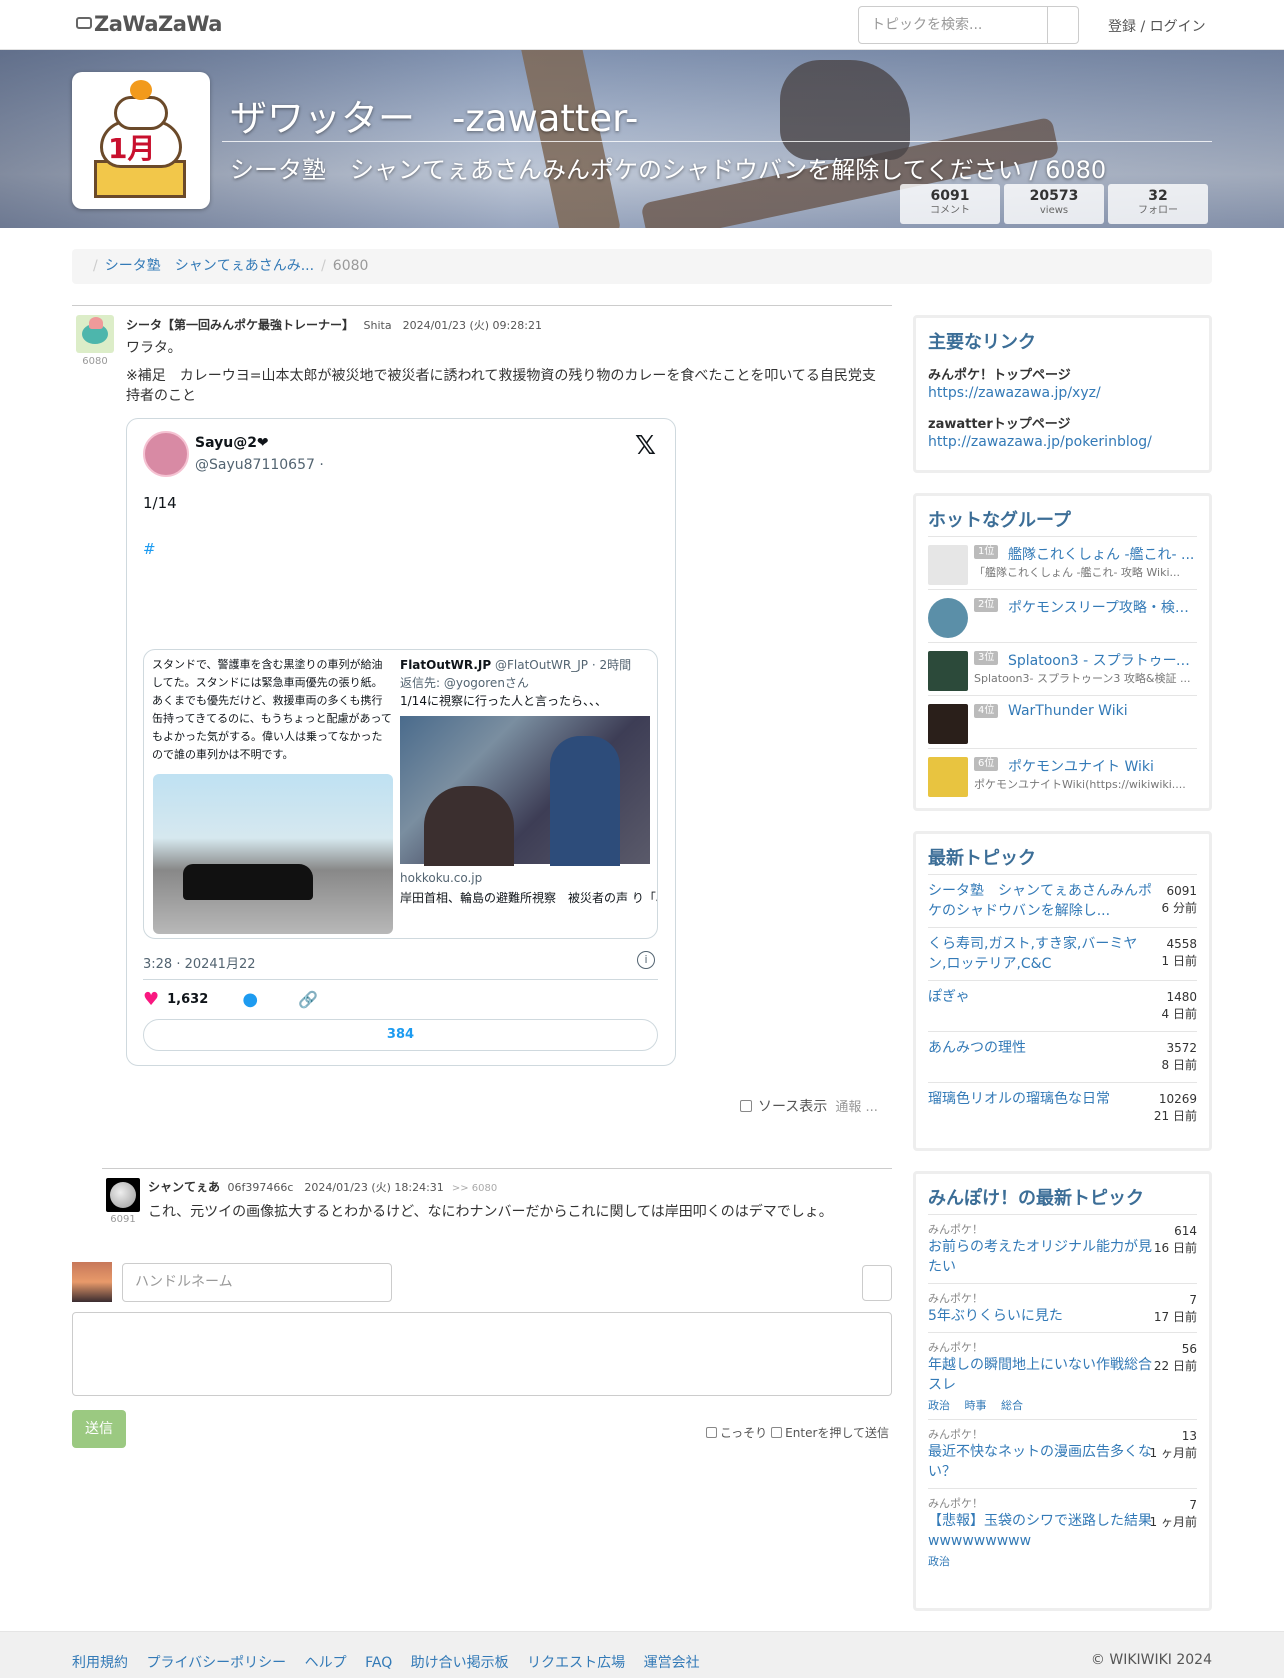 This screenshot has height=1678, width=1284. What do you see at coordinates (95, 361) in the screenshot?
I see `comment-number: 6080` at bounding box center [95, 361].